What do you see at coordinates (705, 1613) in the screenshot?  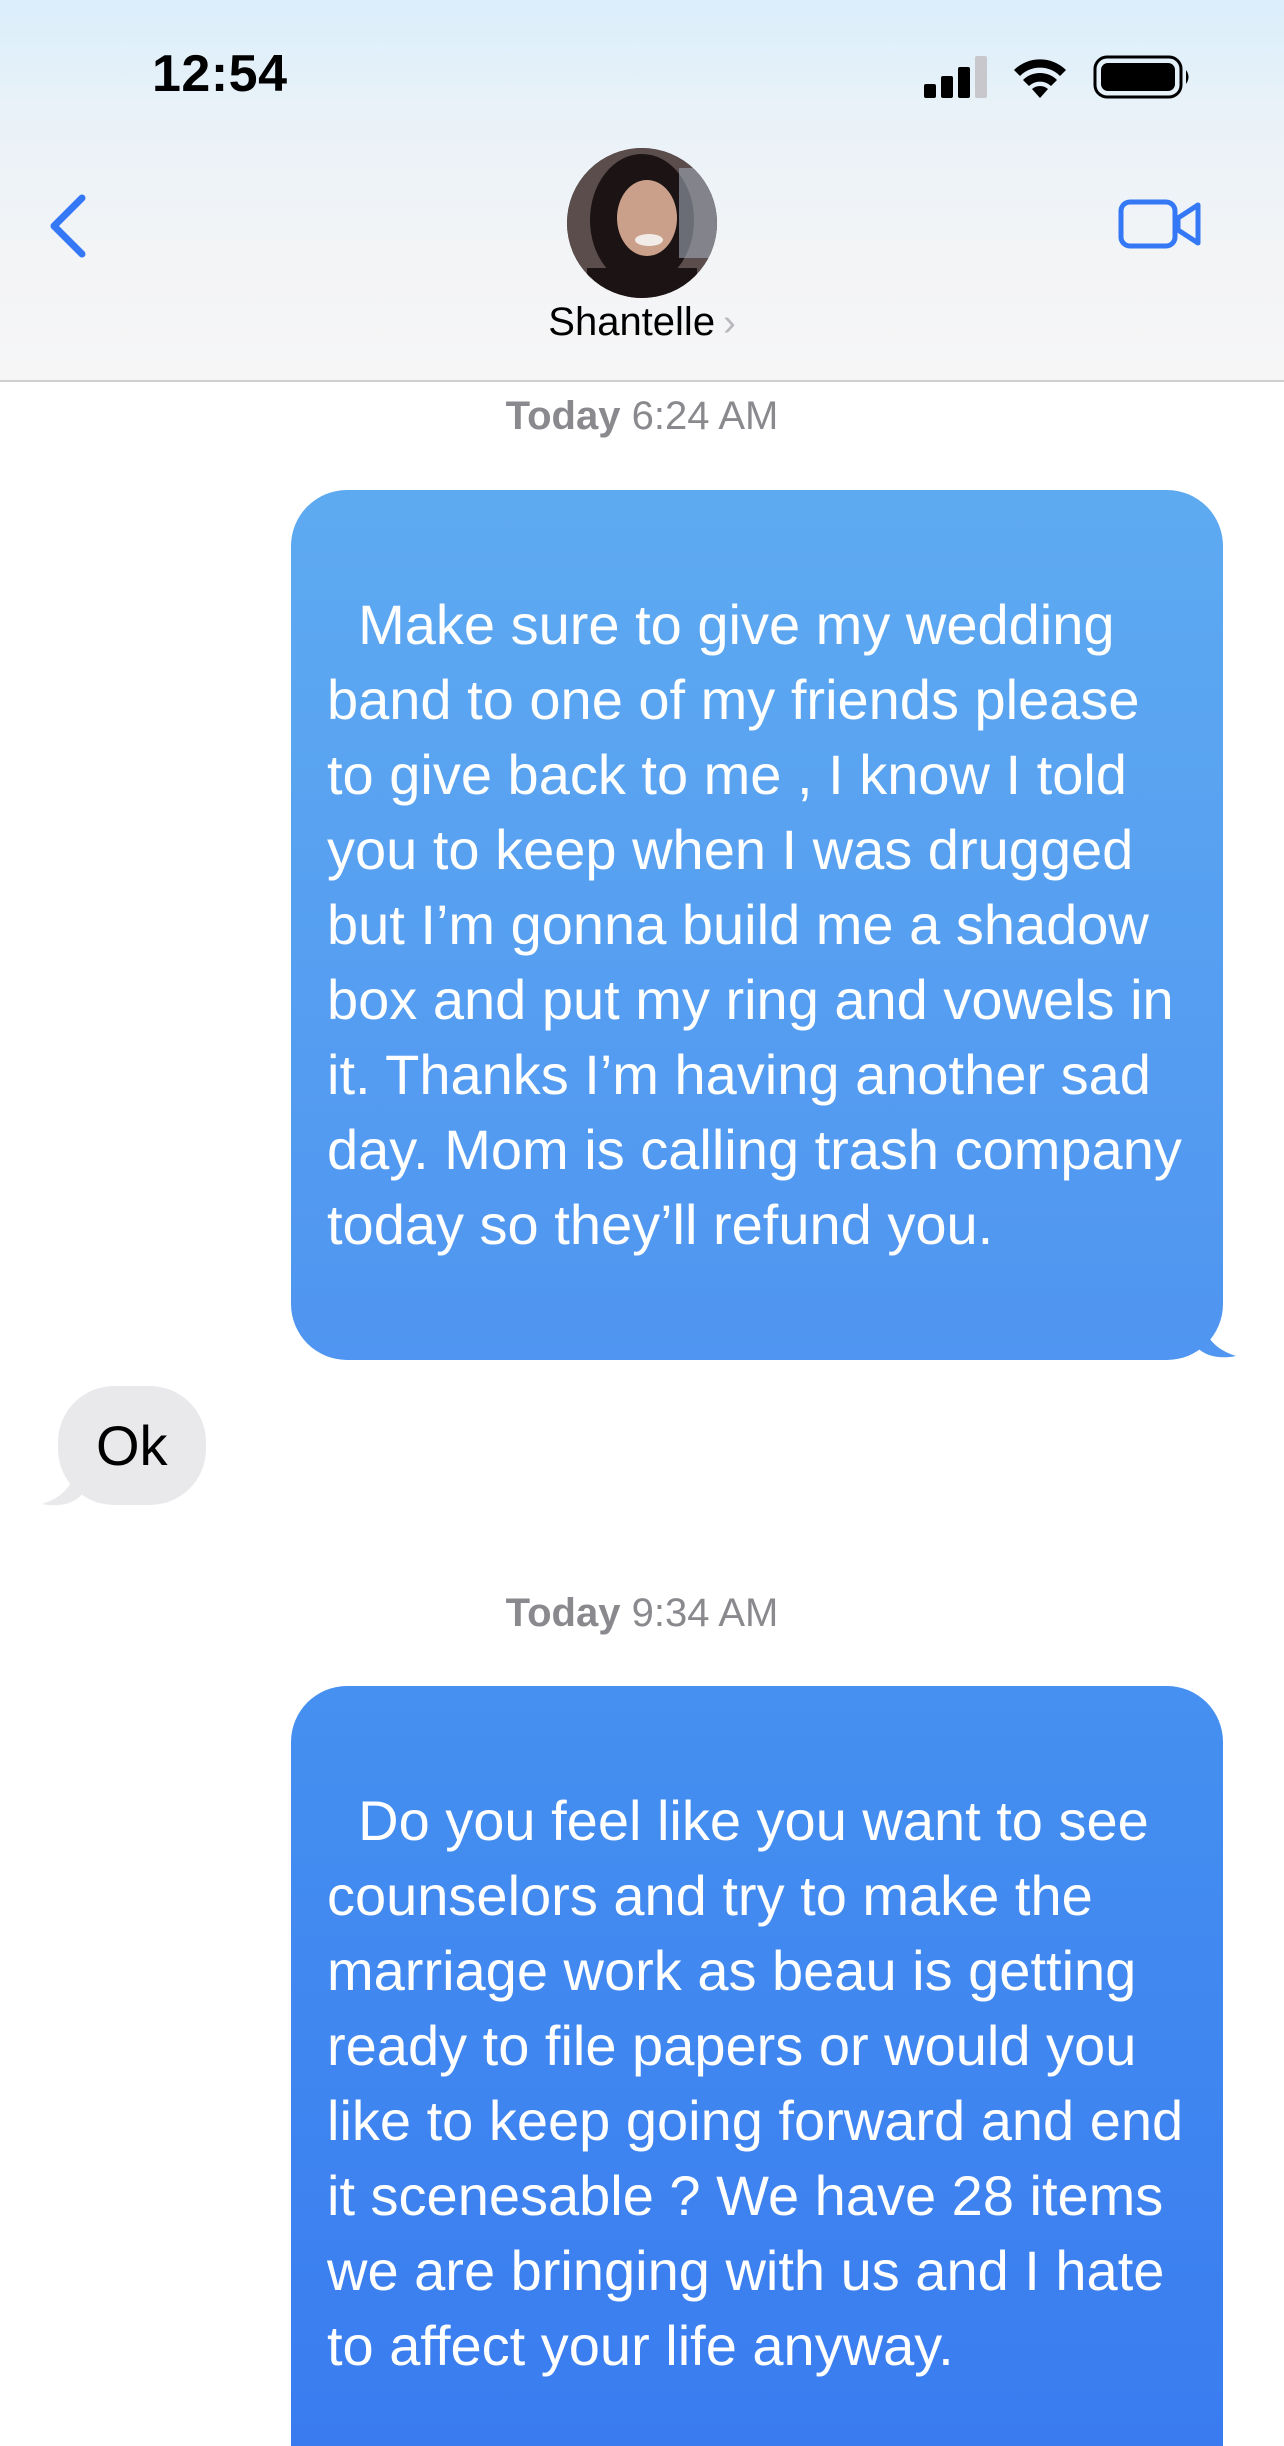 I see `timestamp-time: 9:34 AM` at bounding box center [705, 1613].